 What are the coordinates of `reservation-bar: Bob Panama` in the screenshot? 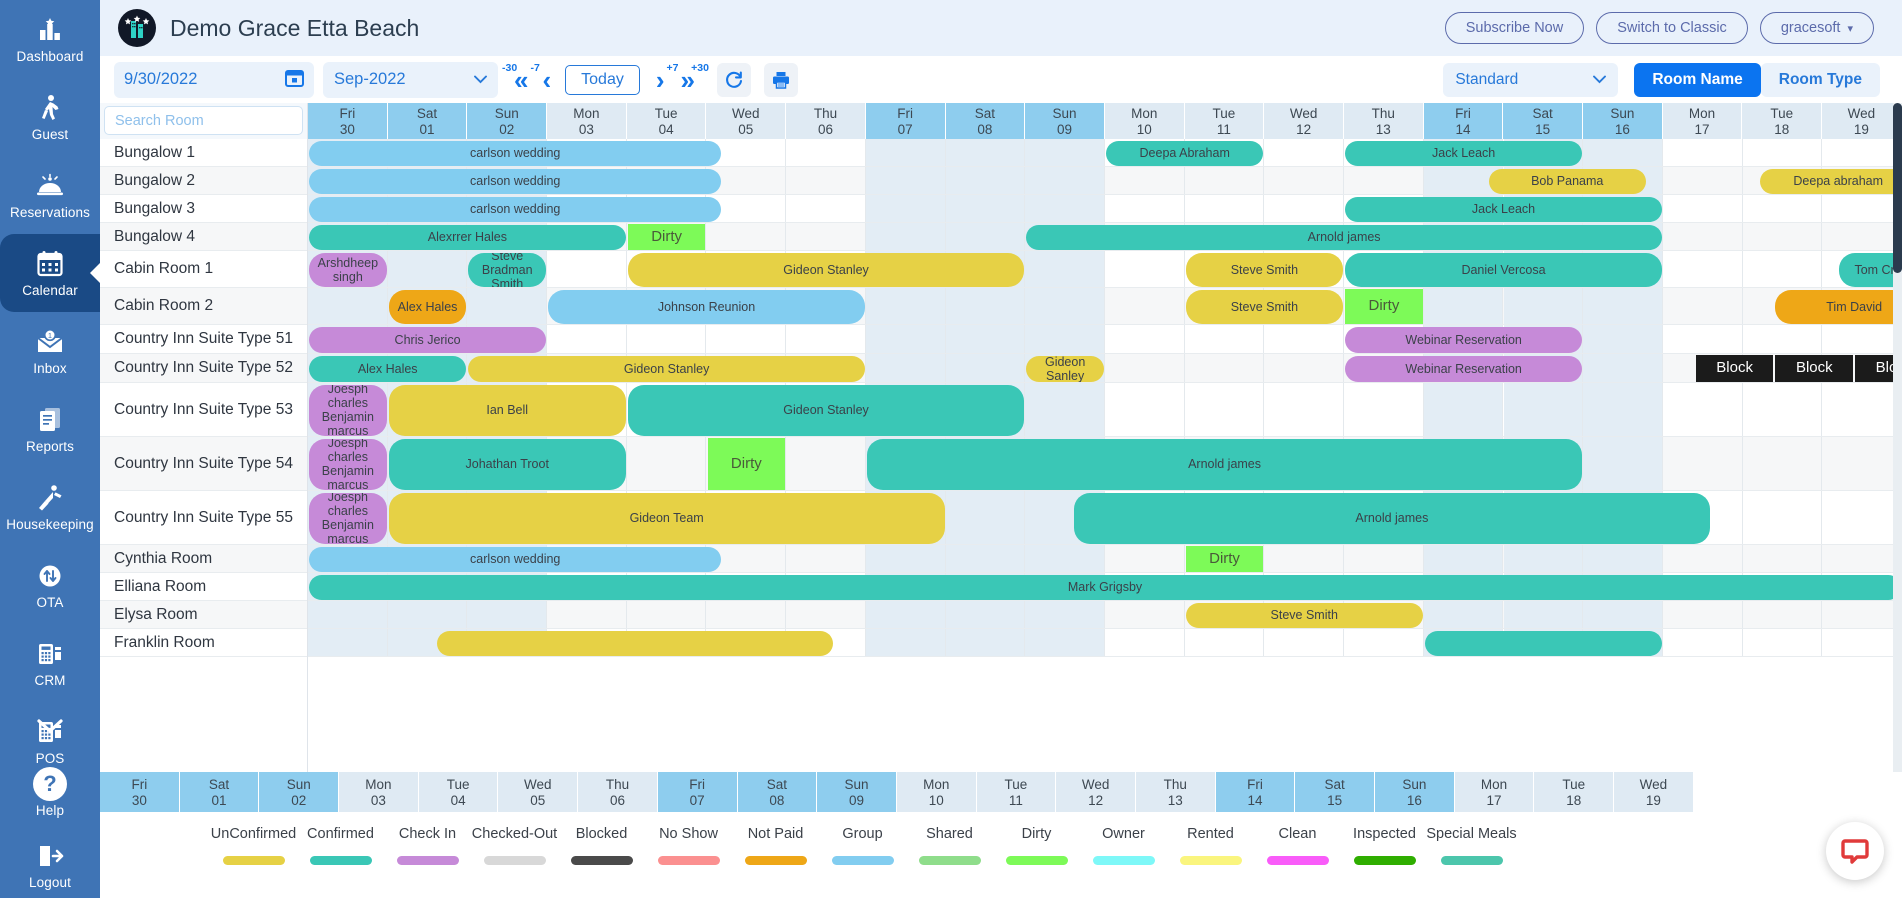 It's located at (1567, 181).